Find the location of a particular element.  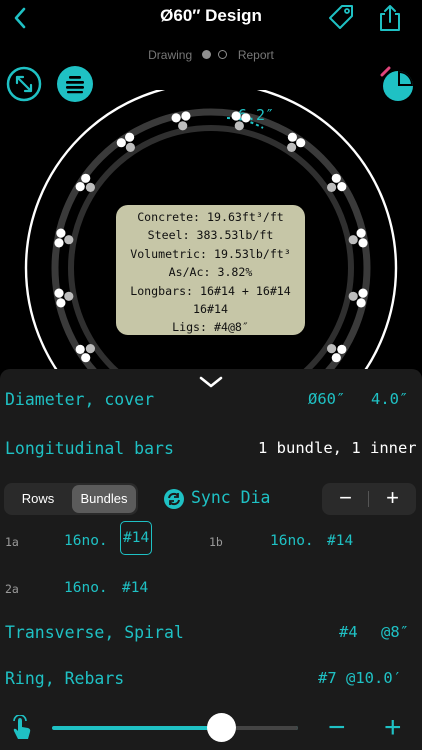

bar-size-2a: #14 is located at coordinates (135, 588).